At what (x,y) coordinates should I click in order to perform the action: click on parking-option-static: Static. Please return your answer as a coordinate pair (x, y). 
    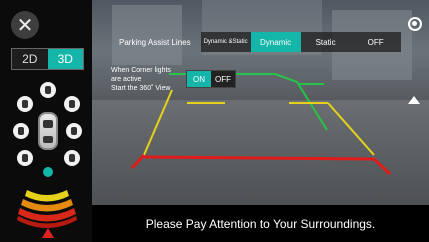
    Looking at the image, I should click on (325, 42).